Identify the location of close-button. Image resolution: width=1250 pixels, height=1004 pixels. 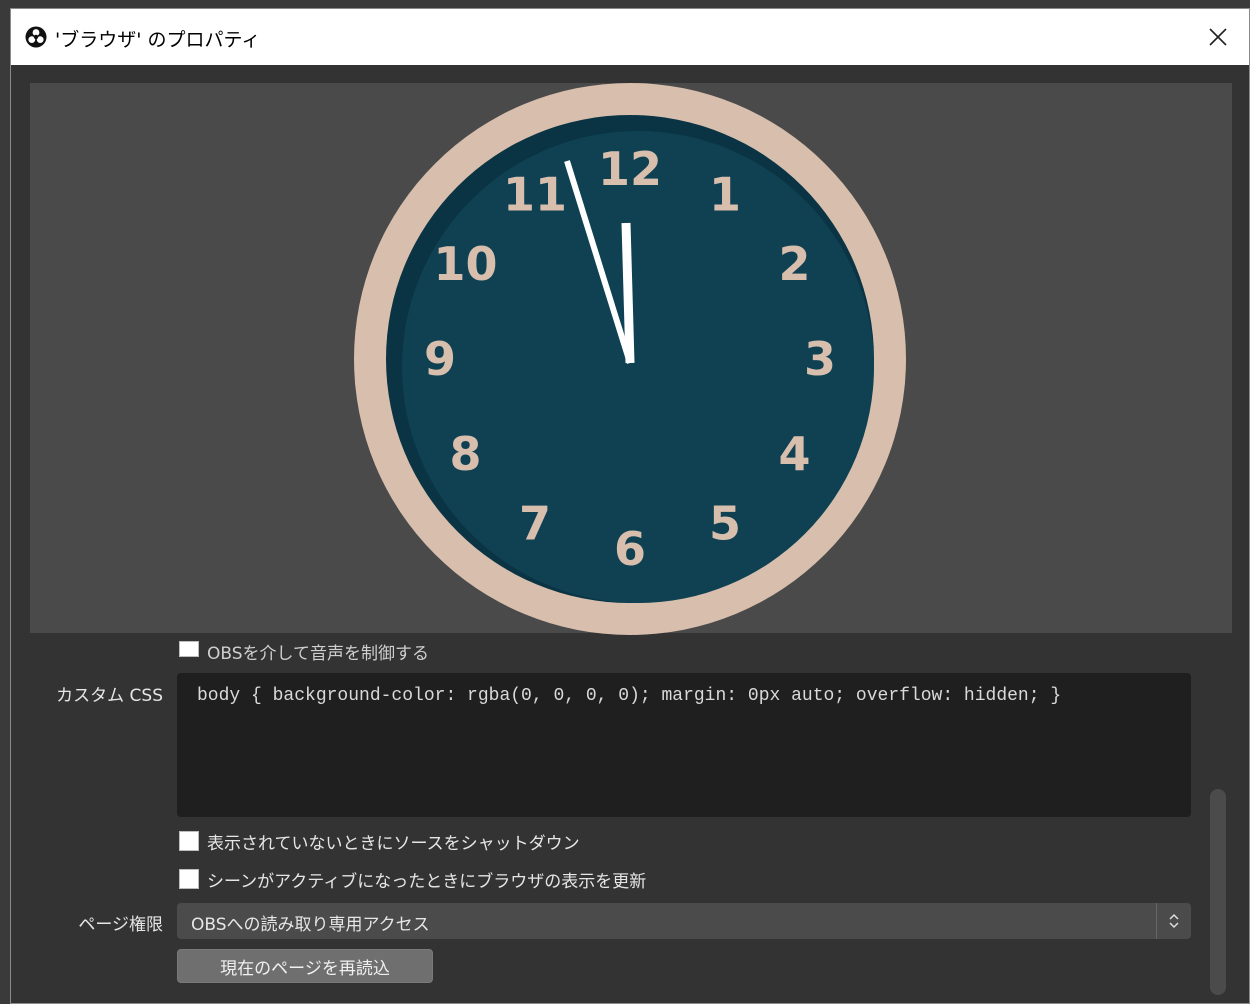
(1218, 37).